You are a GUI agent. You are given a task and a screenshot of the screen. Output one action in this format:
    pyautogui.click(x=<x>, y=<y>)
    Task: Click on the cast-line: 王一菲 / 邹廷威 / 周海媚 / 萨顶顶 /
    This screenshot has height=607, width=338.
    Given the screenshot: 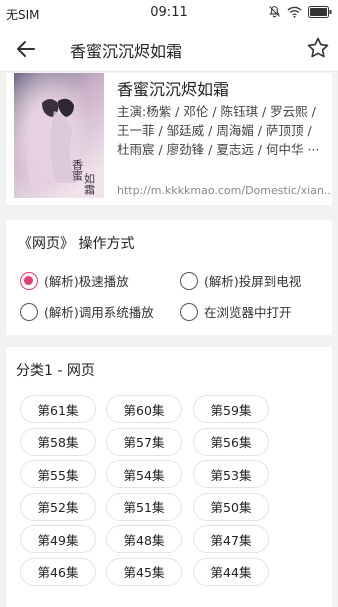 What is the action you would take?
    pyautogui.click(x=214, y=130)
    